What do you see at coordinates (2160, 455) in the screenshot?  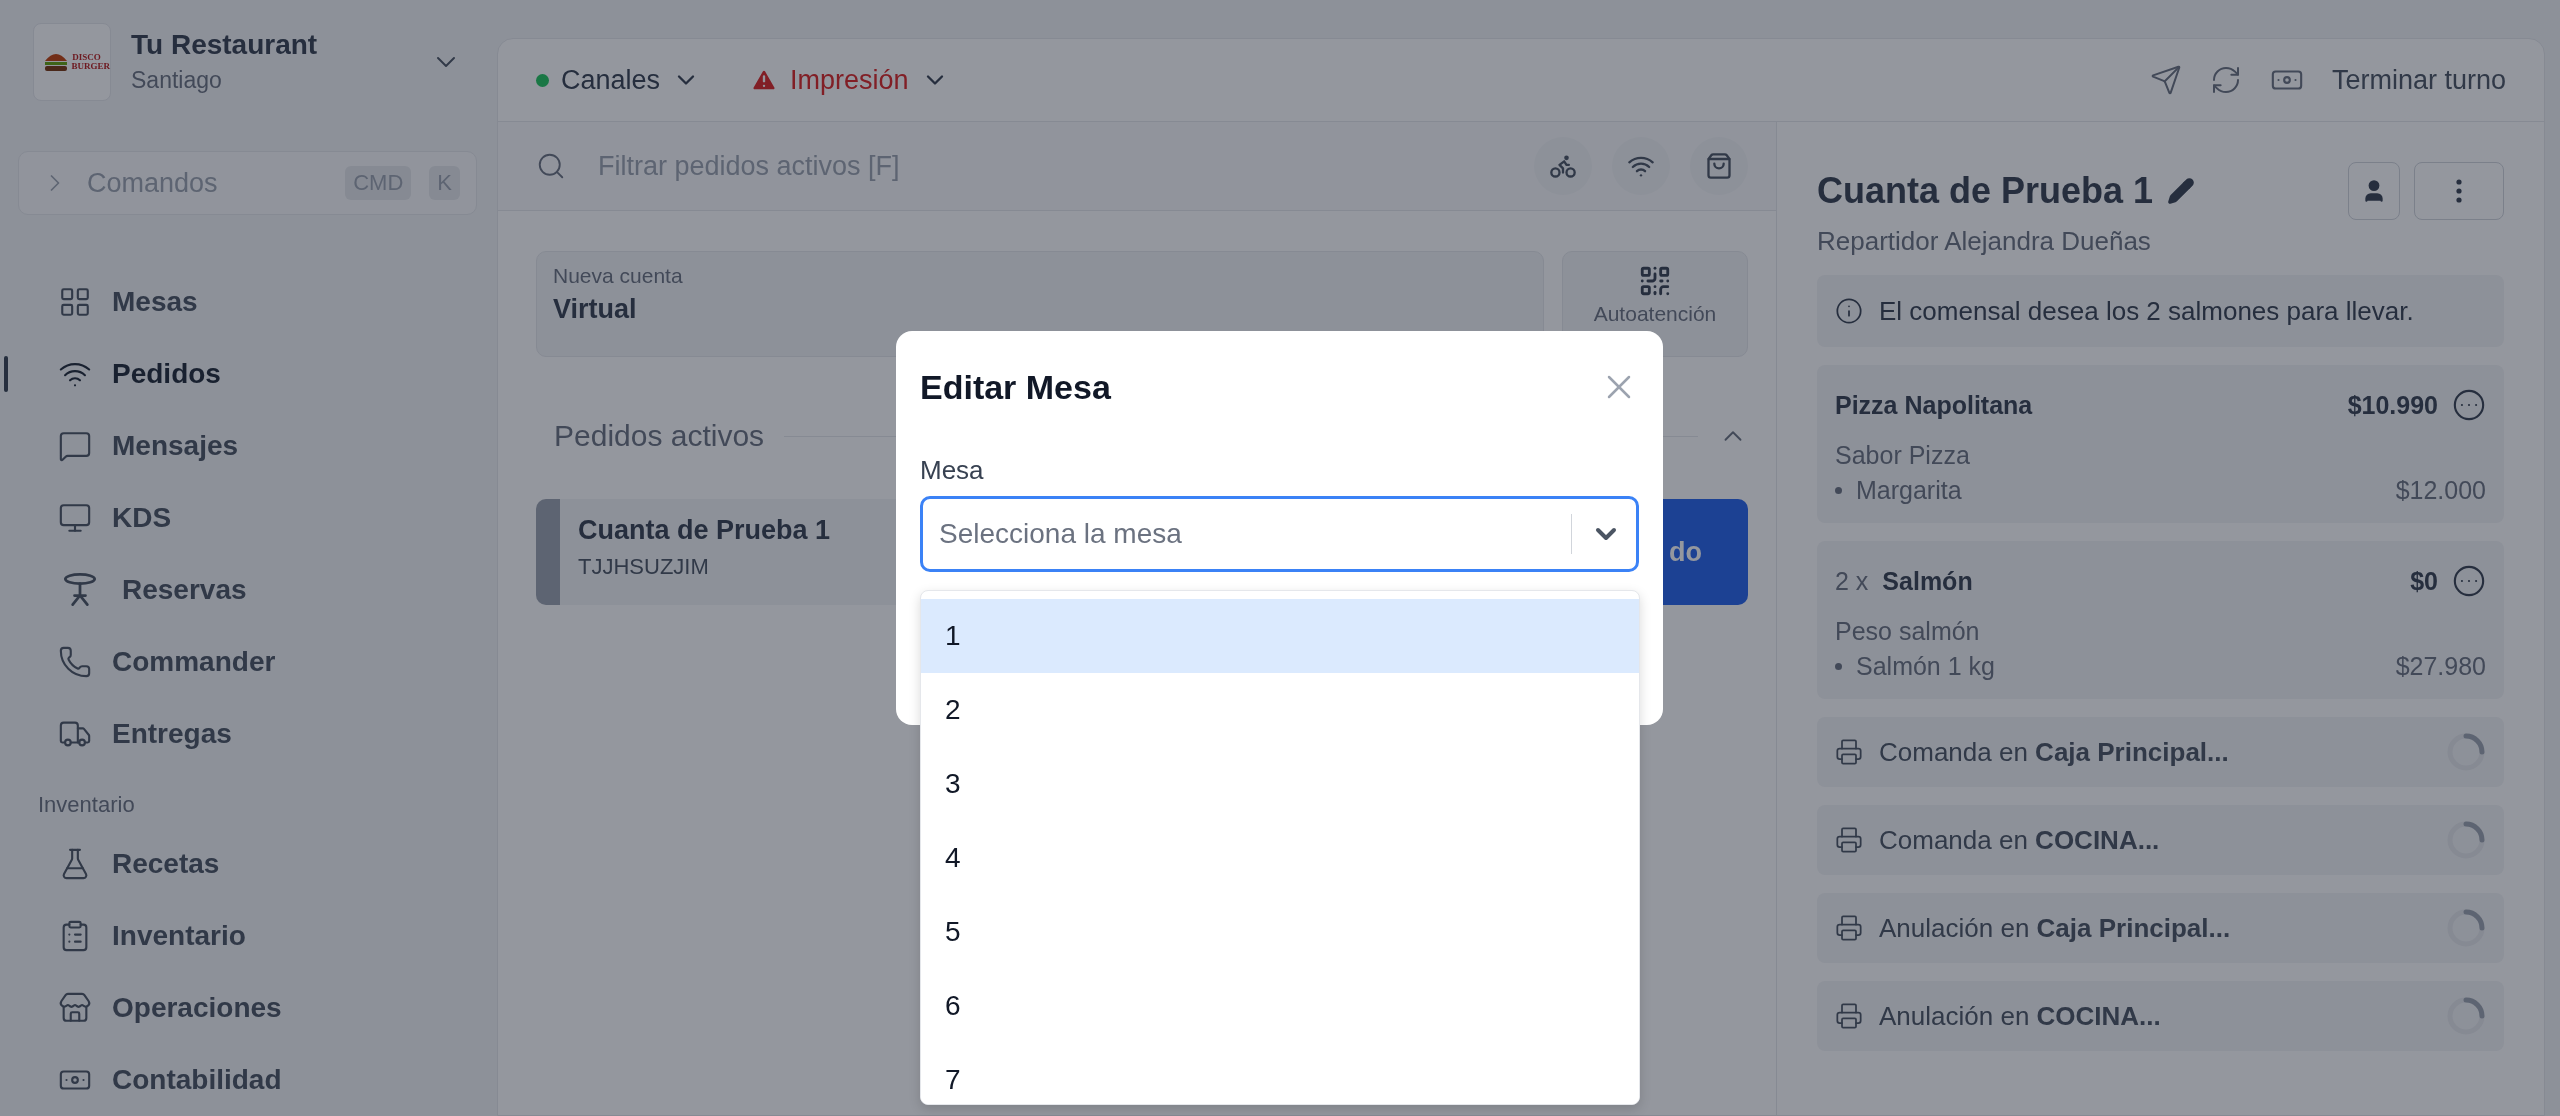 I see `modifier-group: Sabor Pizza` at bounding box center [2160, 455].